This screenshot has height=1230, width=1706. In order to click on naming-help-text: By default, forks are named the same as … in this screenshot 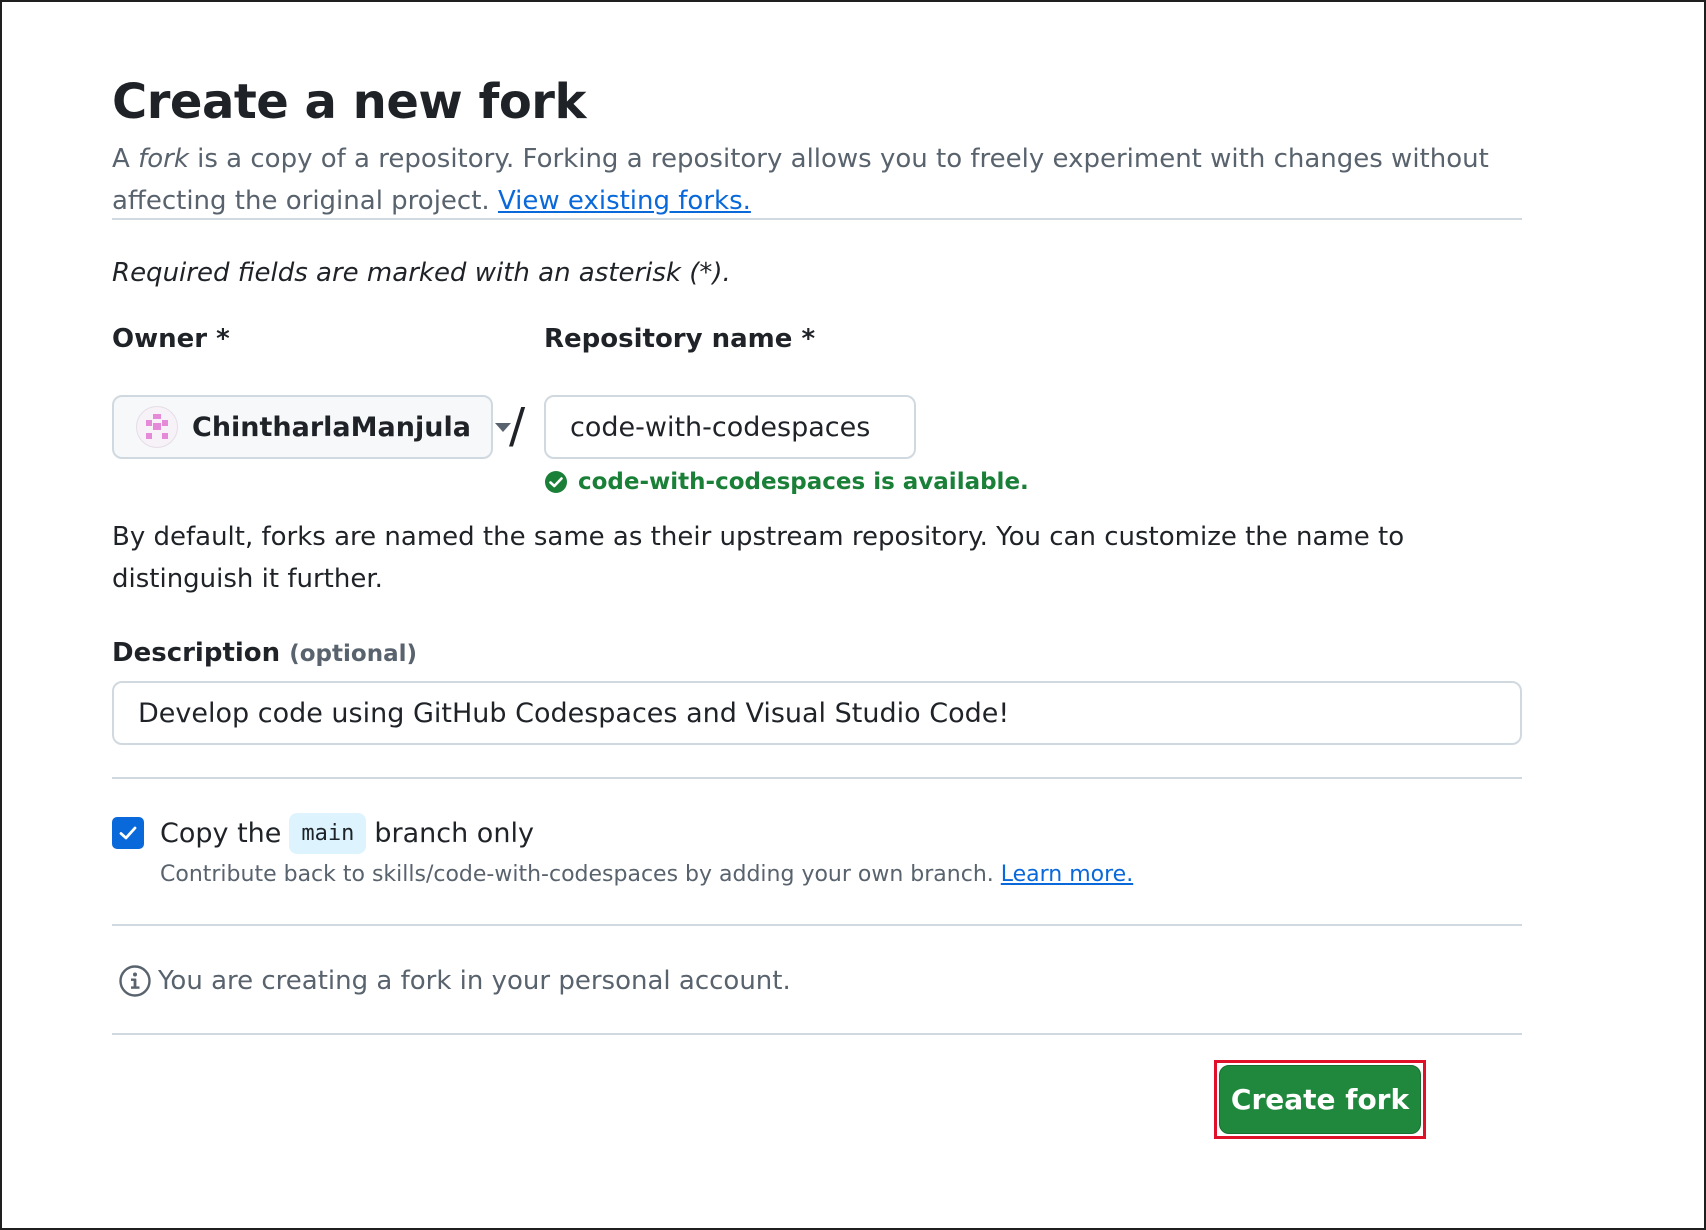, I will do `click(758, 558)`.